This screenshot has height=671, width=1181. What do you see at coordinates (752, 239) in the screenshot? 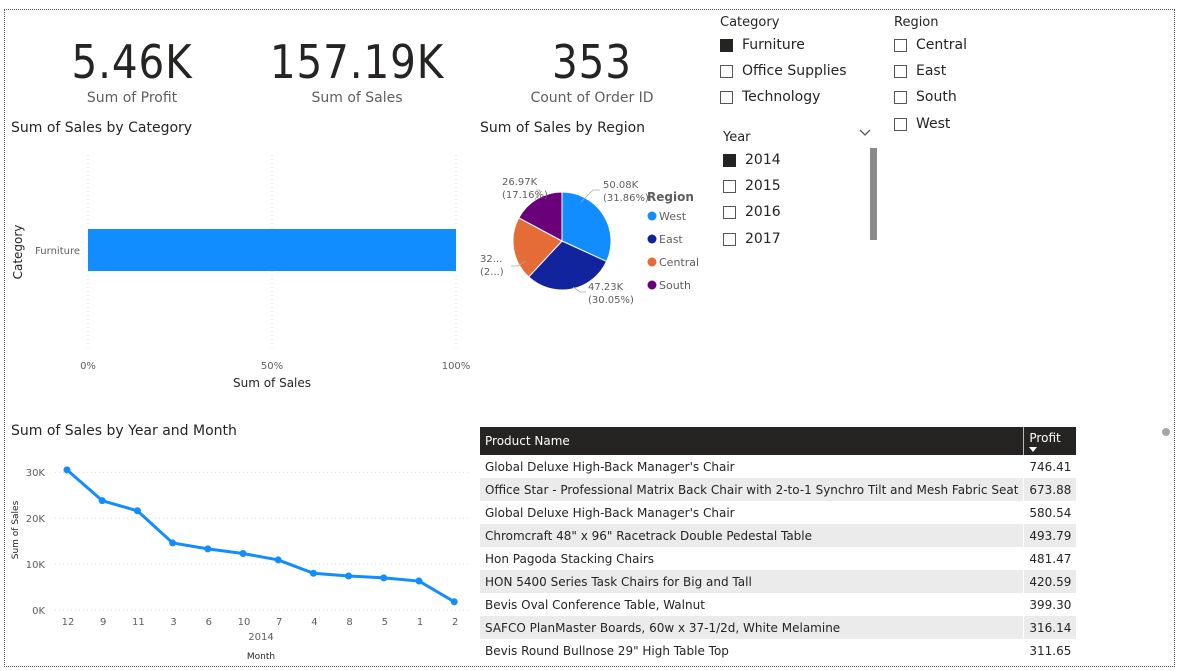
I see `year-option-2017: 2017` at bounding box center [752, 239].